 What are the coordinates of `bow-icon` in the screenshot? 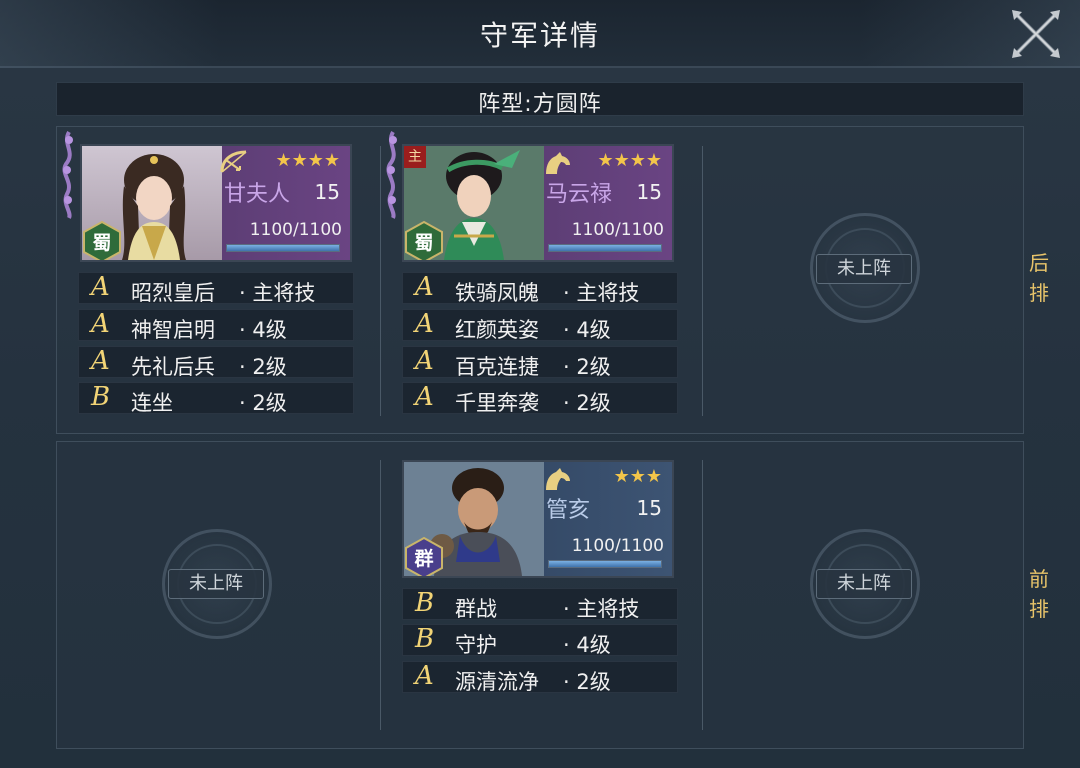 It's located at (233, 161).